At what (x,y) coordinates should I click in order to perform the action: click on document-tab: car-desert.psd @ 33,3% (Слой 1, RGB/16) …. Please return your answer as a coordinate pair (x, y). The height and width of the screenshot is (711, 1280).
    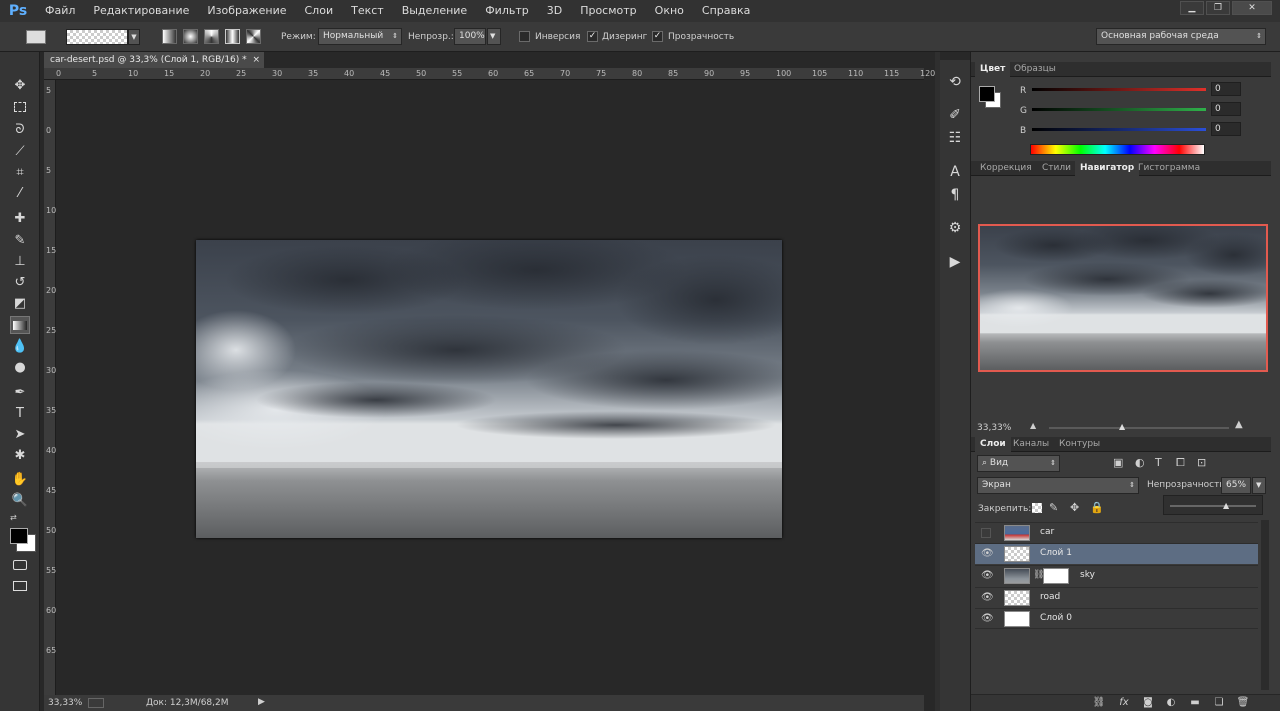
    Looking at the image, I should click on (154, 60).